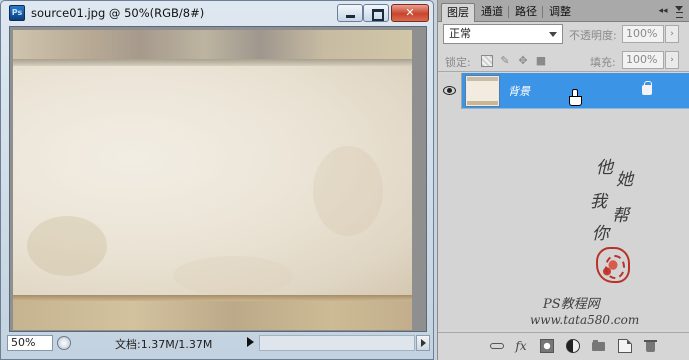 The height and width of the screenshot is (360, 689). What do you see at coordinates (624, 180) in the screenshot?
I see `watermark-char: 她` at bounding box center [624, 180].